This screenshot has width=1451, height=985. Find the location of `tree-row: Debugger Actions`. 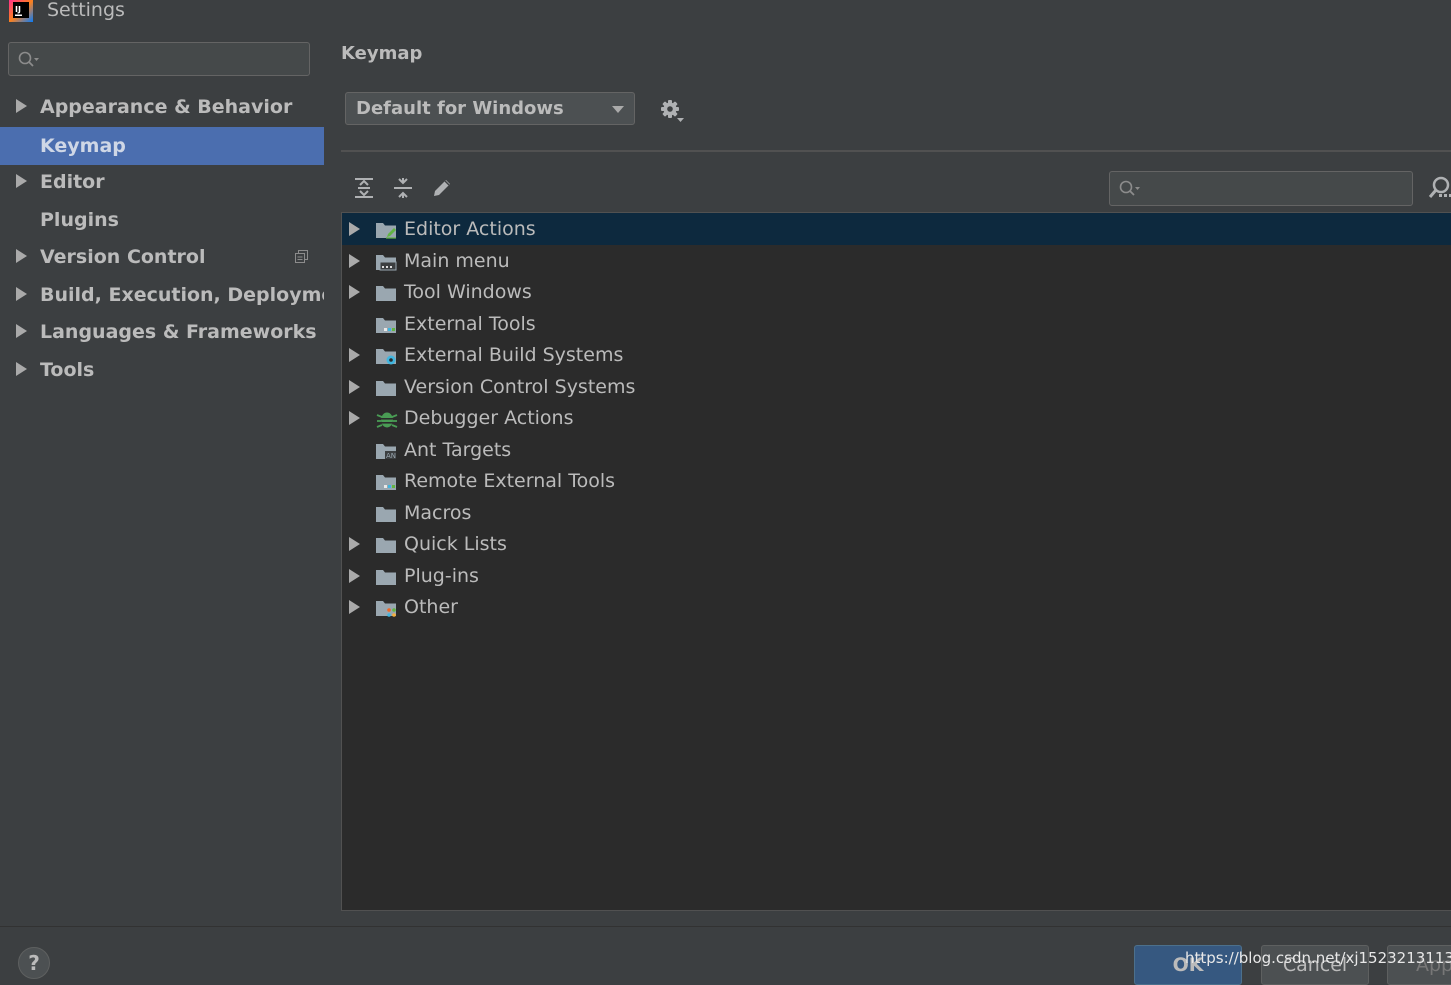

tree-row: Debugger Actions is located at coordinates (896, 418).